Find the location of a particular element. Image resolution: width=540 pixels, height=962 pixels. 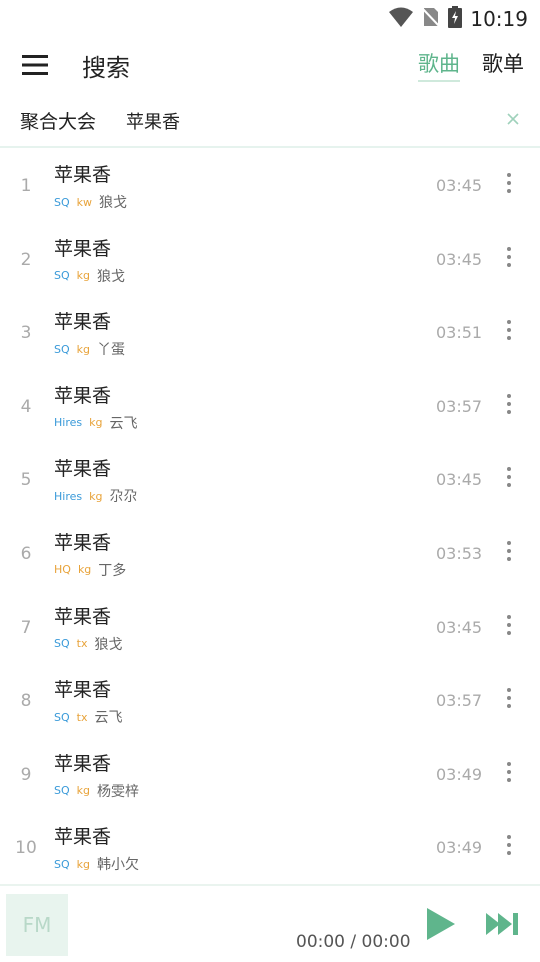

play-icon is located at coordinates (441, 924).